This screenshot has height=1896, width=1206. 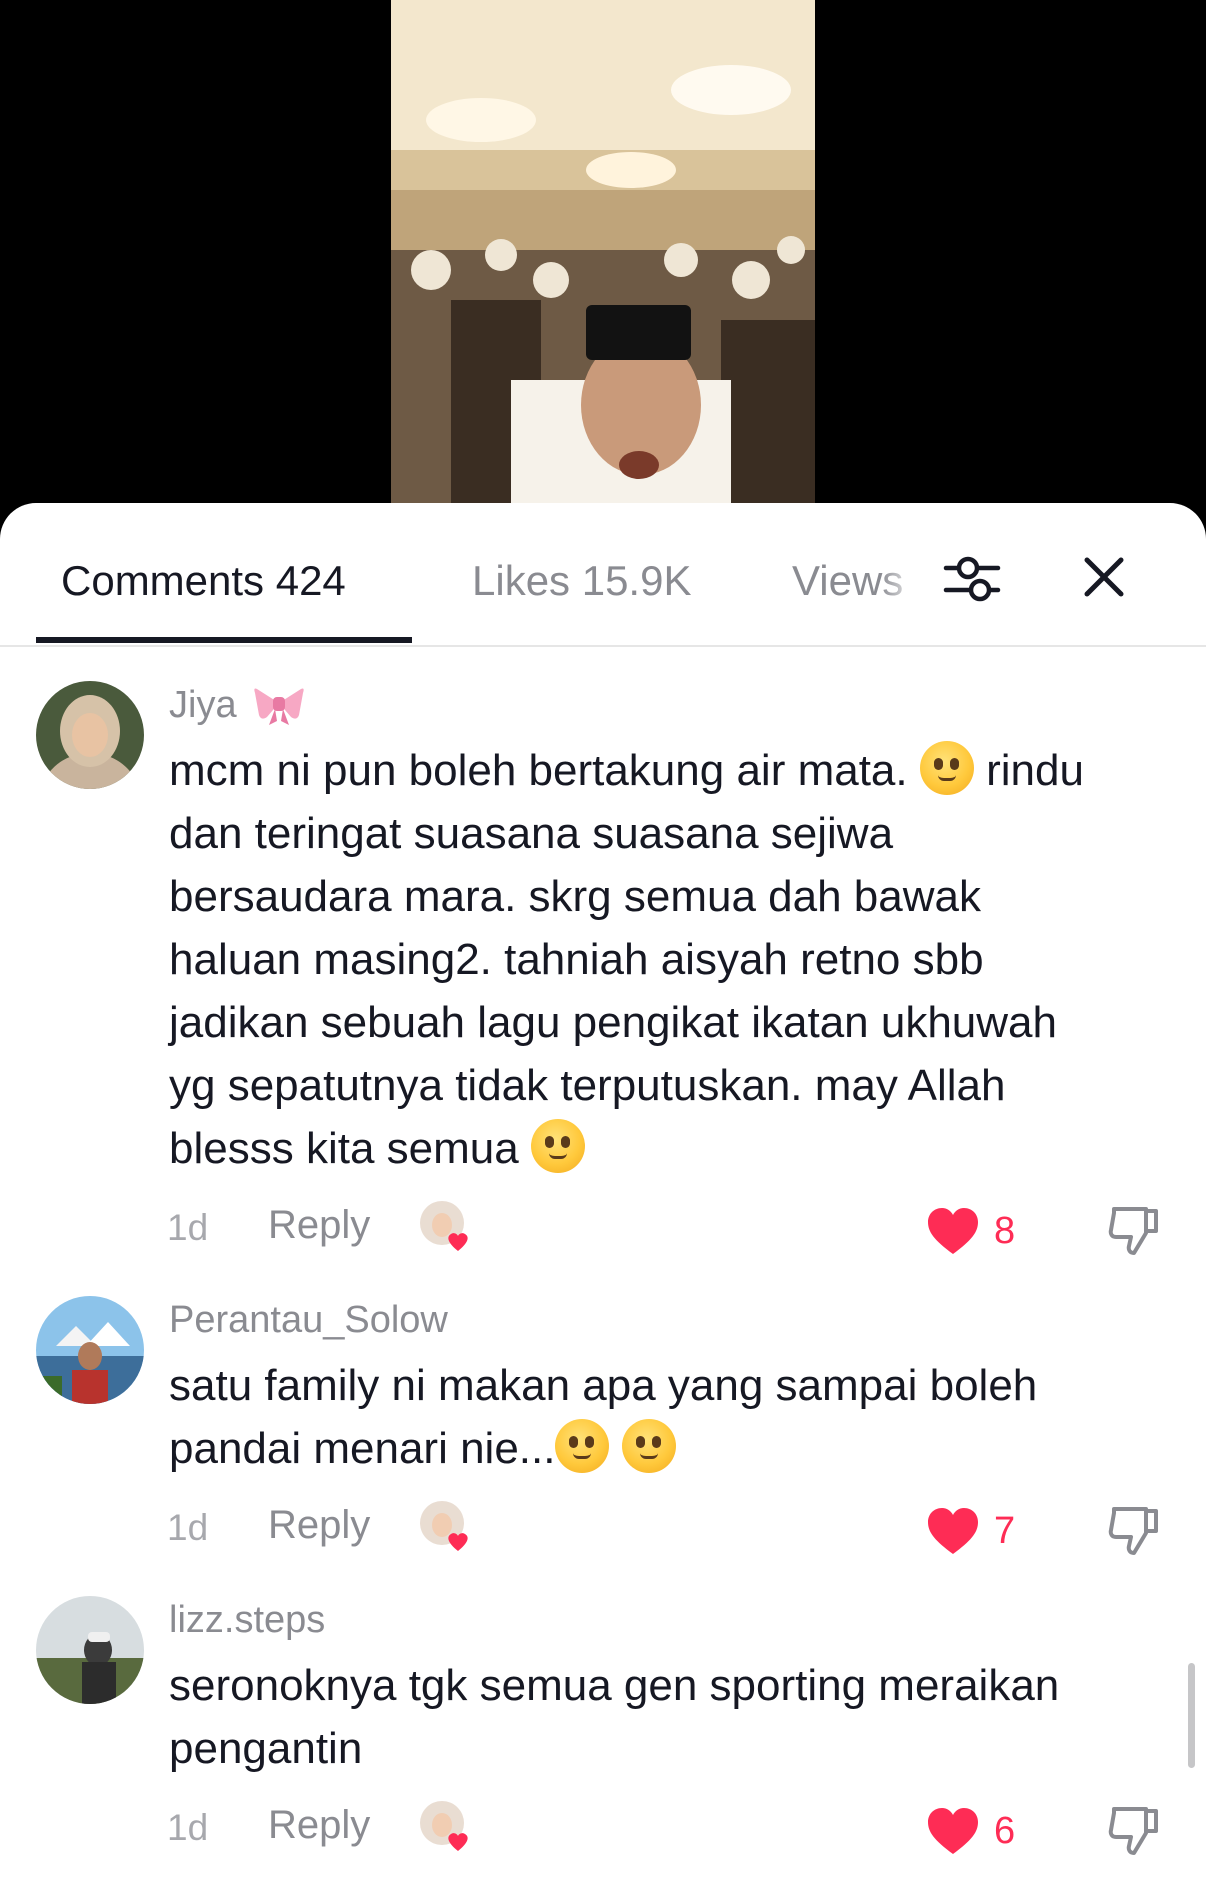 I want to click on like-button: 8, so click(x=970, y=1231).